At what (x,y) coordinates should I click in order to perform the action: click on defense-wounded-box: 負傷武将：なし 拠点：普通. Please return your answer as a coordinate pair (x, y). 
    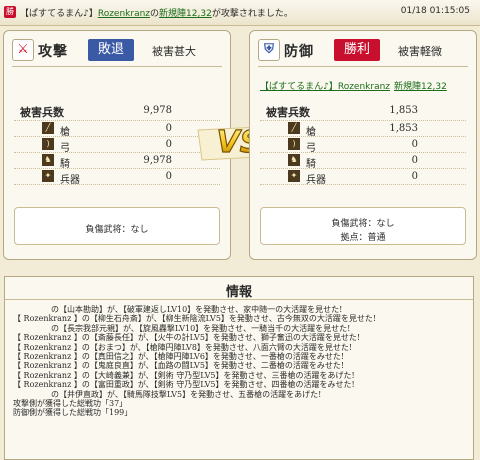
    Looking at the image, I should click on (363, 226).